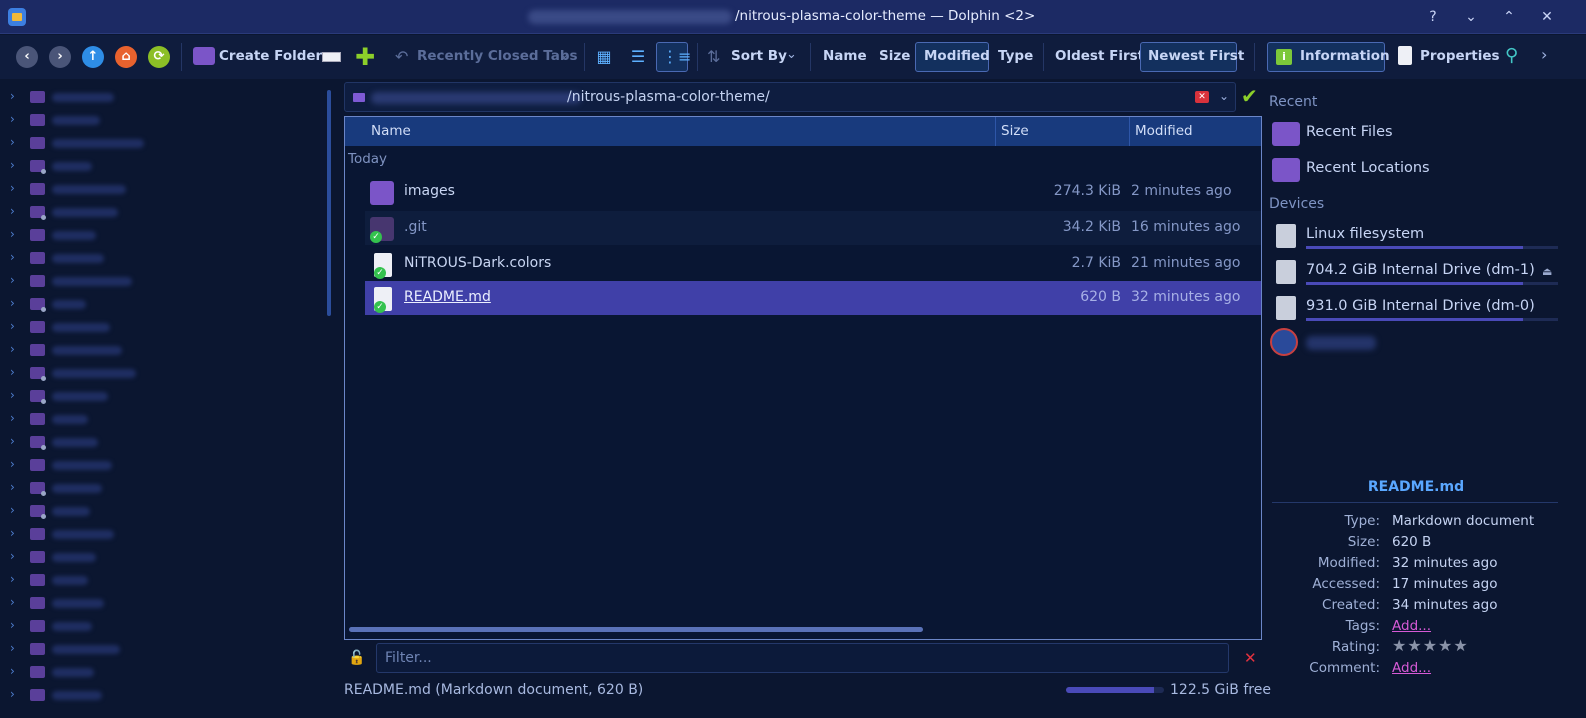  Describe the element at coordinates (1099, 56) in the screenshot. I see `oldest-first-button: Oldest First` at that location.